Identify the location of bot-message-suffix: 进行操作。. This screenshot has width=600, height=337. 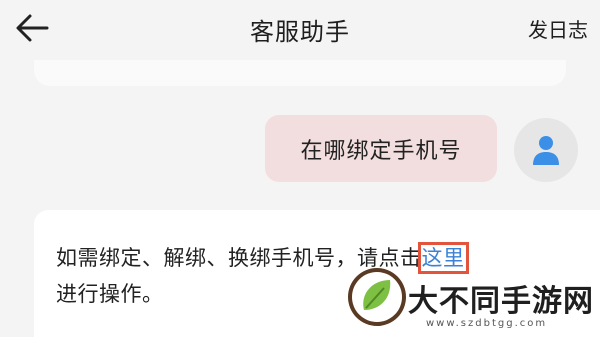
(110, 294).